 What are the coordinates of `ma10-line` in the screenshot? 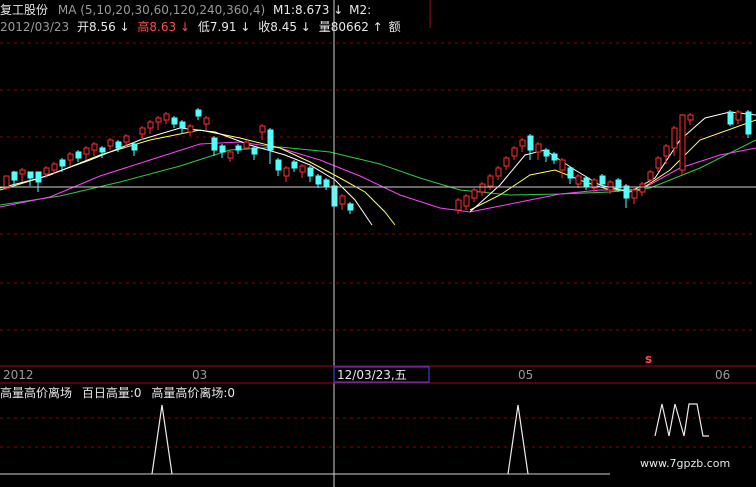 It's located at (198, 177).